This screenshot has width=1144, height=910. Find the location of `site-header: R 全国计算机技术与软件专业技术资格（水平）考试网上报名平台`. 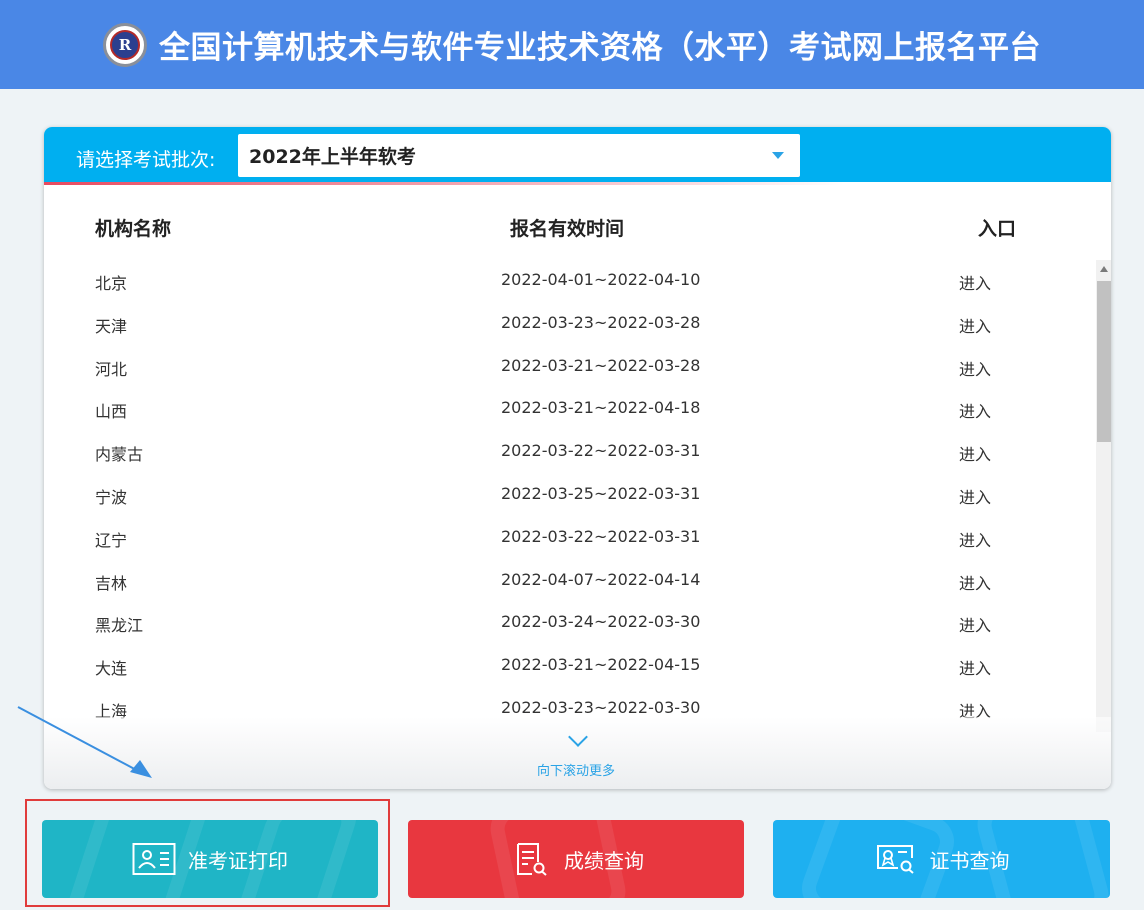

site-header: R 全国计算机技术与软件专业技术资格（水平）考试网上报名平台 is located at coordinates (572, 44).